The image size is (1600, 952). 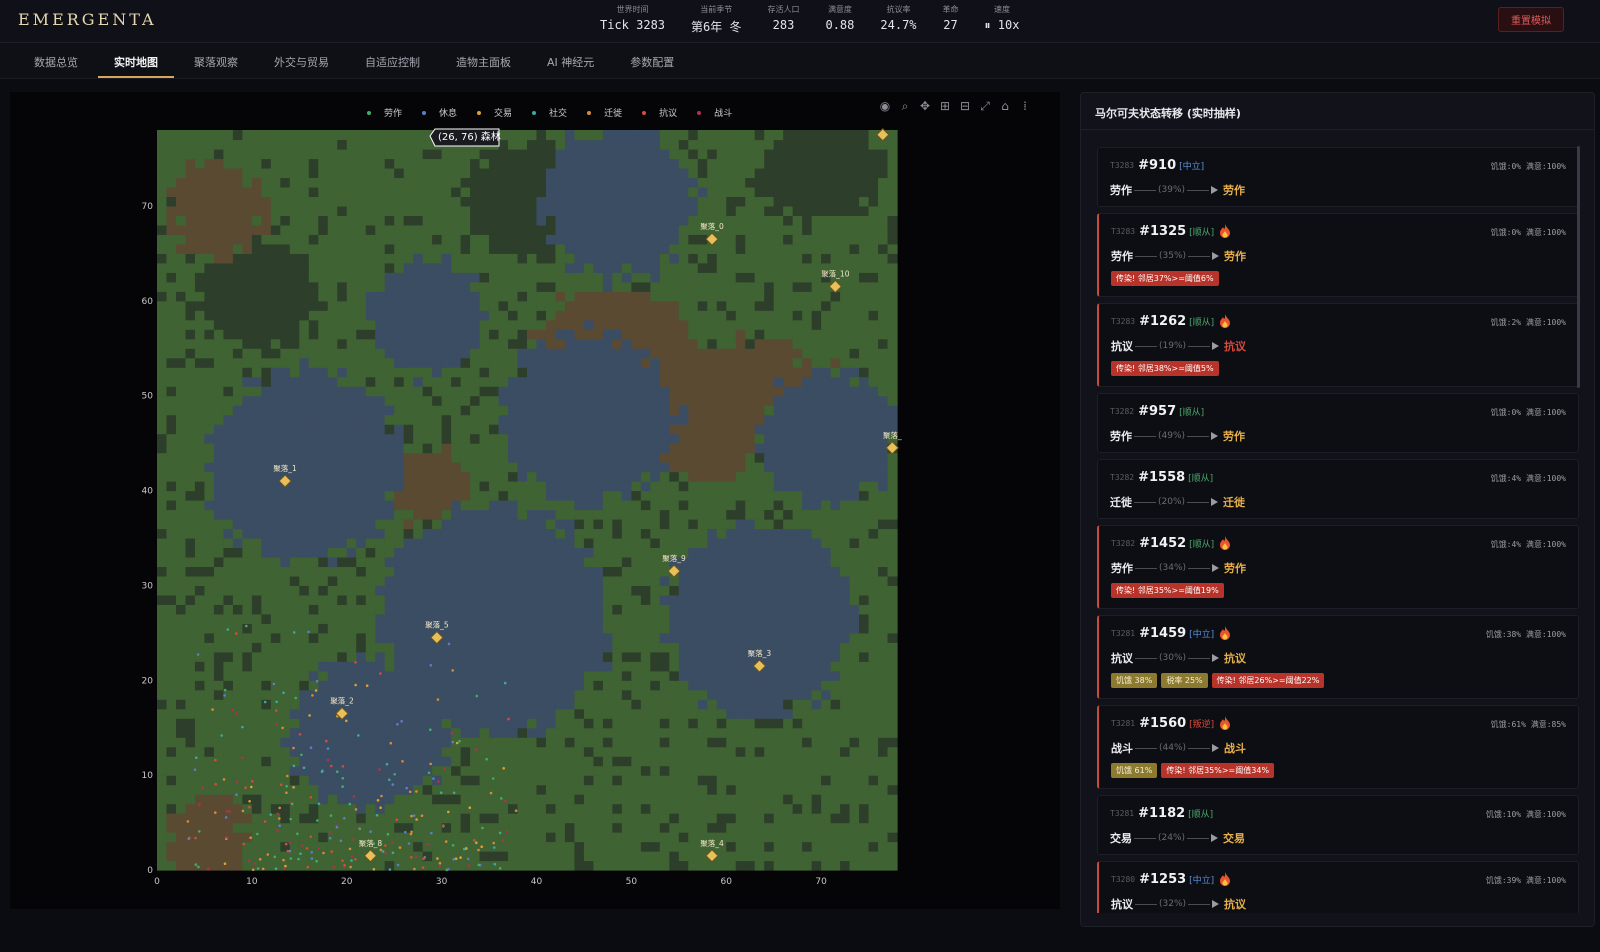 What do you see at coordinates (1531, 19) in the screenshot?
I see `reset-simulation-button: 重置模拟` at bounding box center [1531, 19].